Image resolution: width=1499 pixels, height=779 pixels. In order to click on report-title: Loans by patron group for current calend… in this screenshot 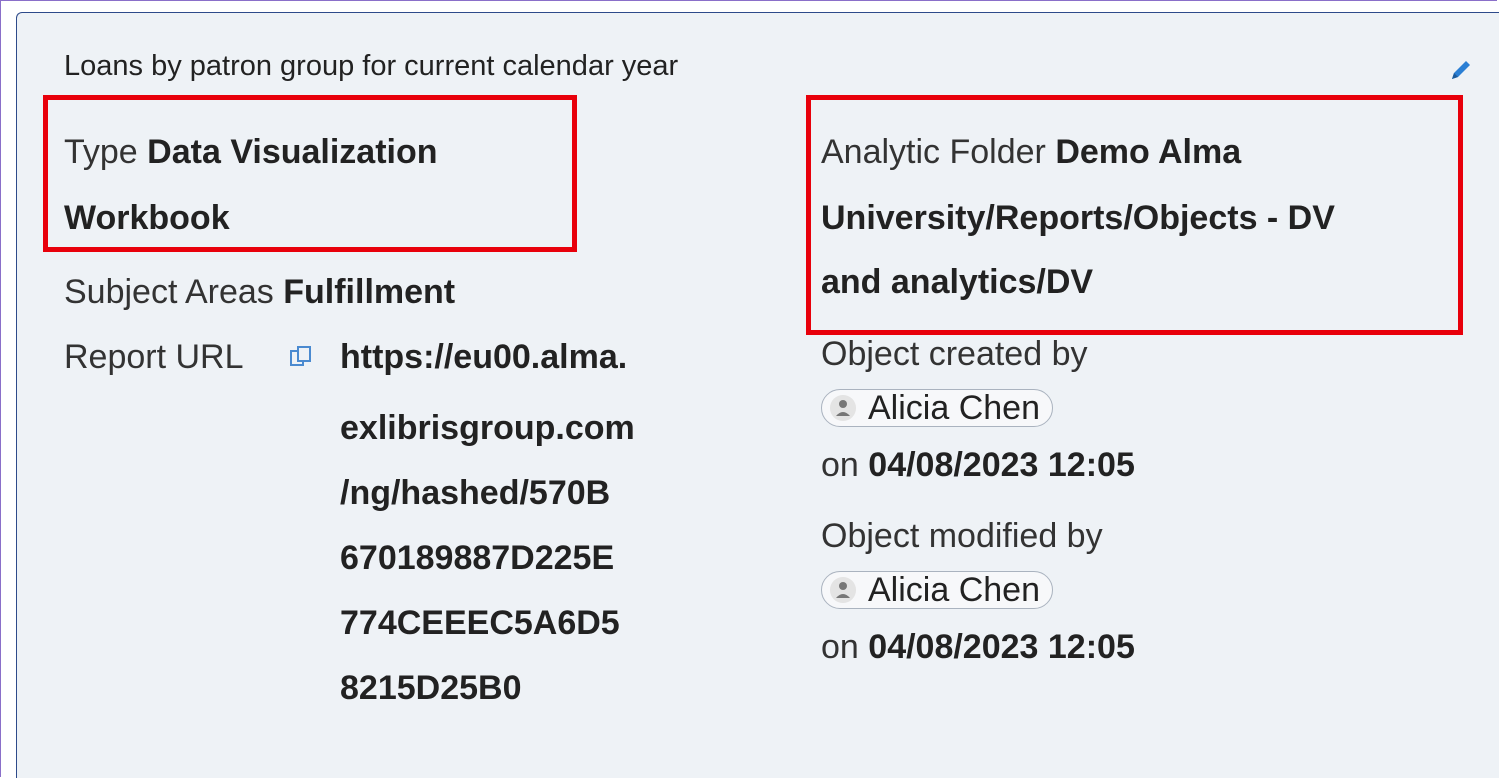, I will do `click(371, 66)`.